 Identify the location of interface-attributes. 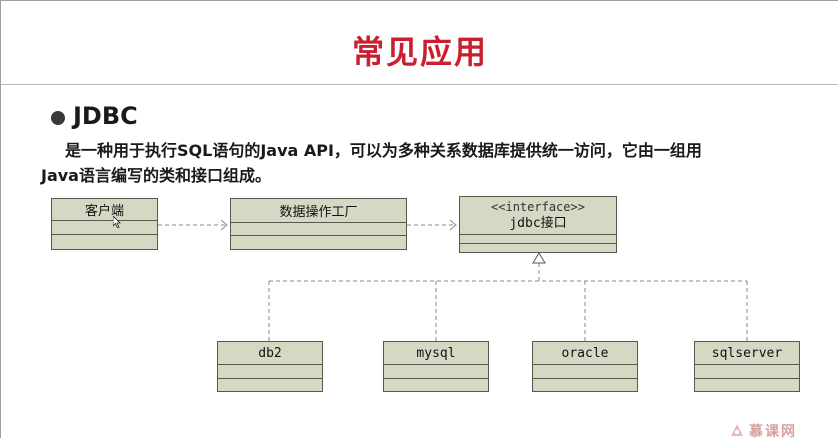
(538, 239).